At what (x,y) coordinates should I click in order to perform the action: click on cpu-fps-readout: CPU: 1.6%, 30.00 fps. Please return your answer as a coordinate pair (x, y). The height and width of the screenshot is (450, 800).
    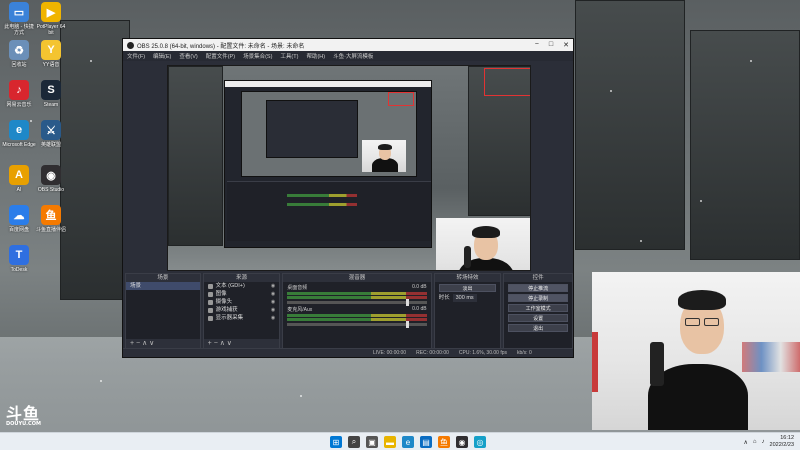
    Looking at the image, I should click on (482, 353).